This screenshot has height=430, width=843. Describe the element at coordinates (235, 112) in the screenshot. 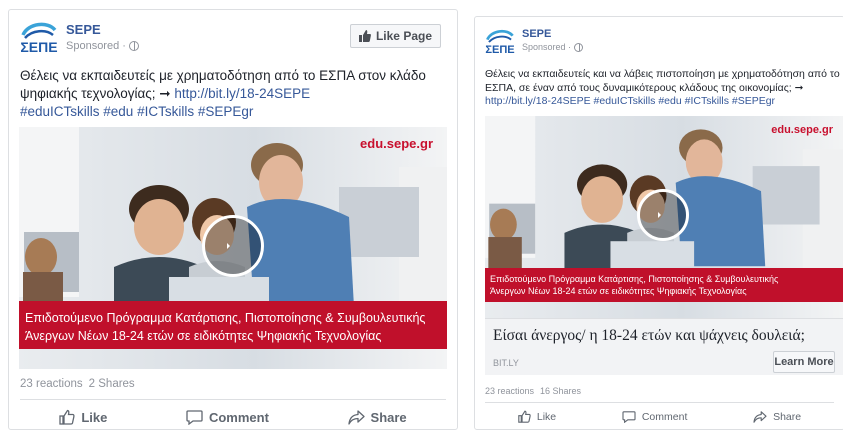

I see `post-hashtags: #eduICTskills #edu #ICTskills #SEPEgr` at that location.